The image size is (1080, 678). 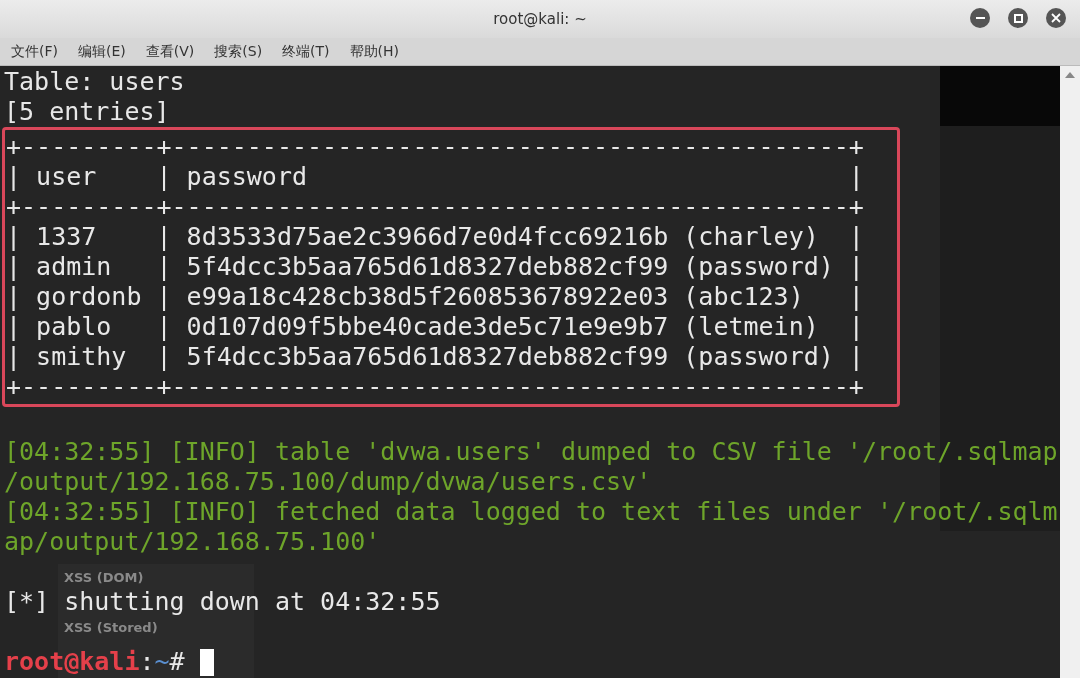 I want to click on log-line: ap/output/192.168.75.100', so click(x=192, y=542).